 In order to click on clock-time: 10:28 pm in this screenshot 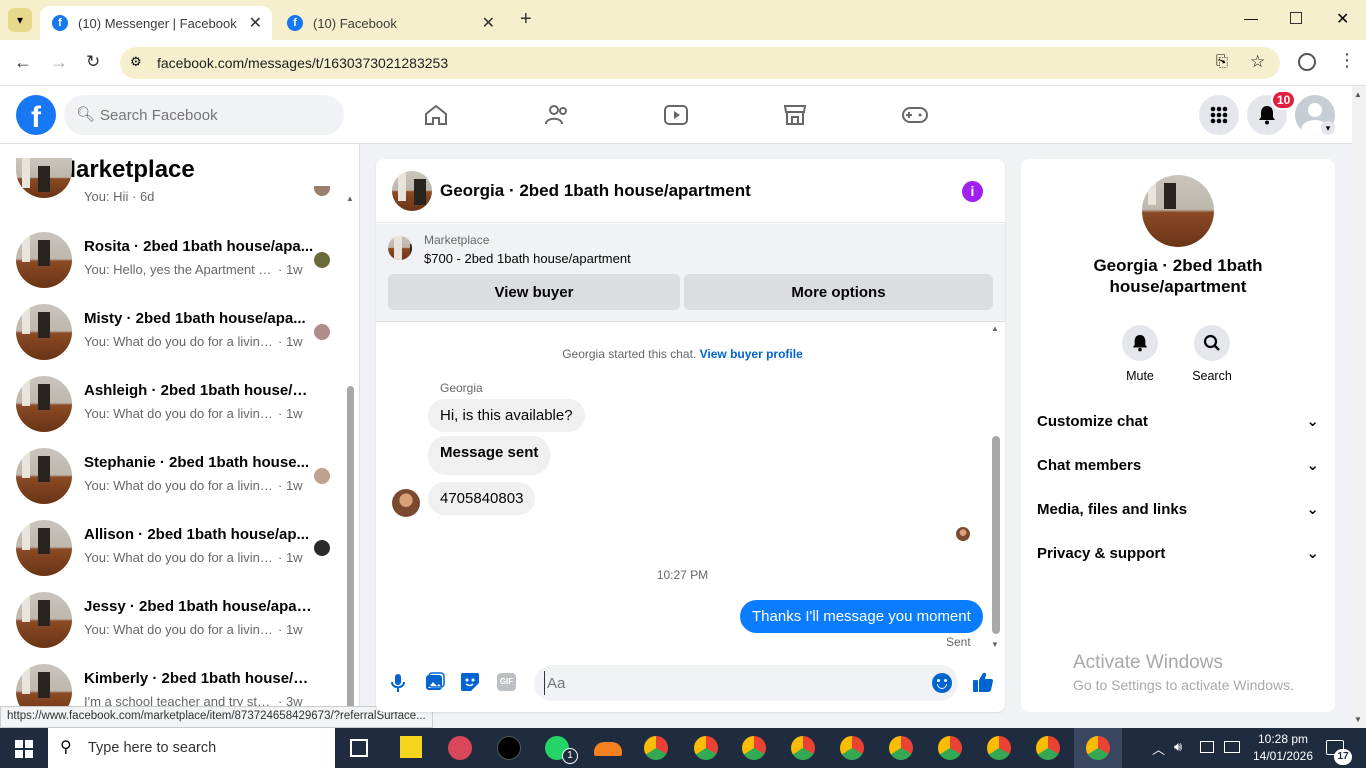, I will do `click(1283, 739)`.